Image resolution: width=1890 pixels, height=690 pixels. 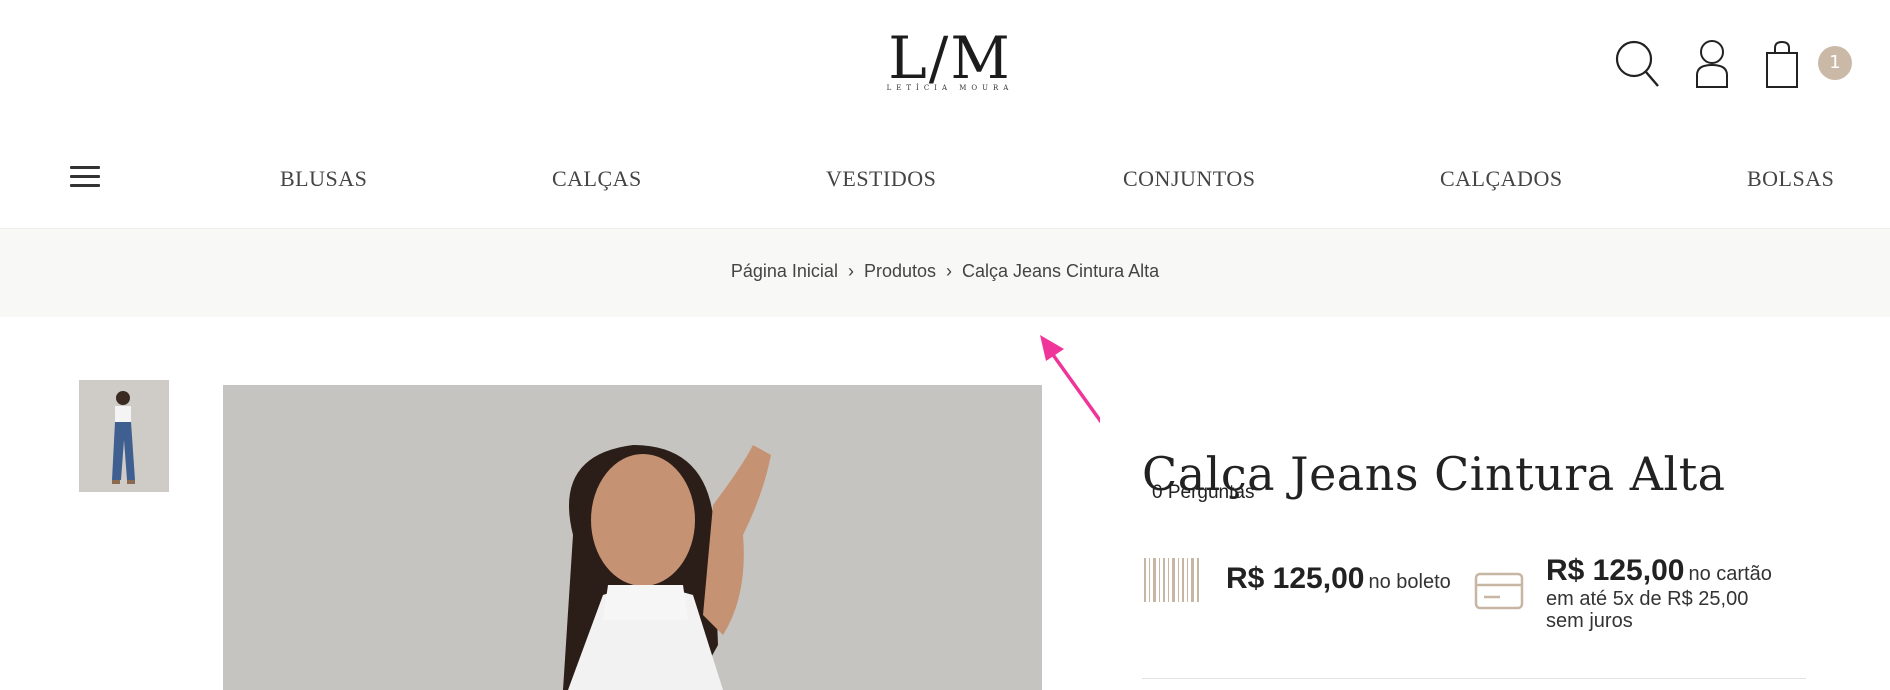 What do you see at coordinates (1835, 63) in the screenshot?
I see `cart-count-badge: 1` at bounding box center [1835, 63].